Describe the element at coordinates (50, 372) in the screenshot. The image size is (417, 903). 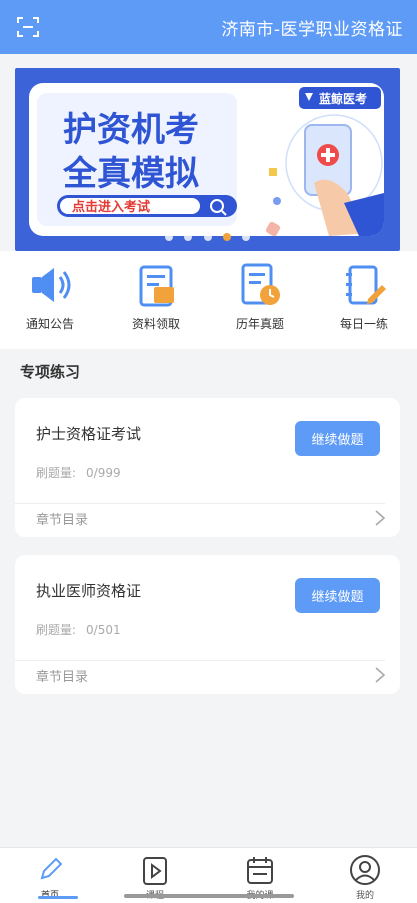
I see `section-title: 专项练习` at that location.